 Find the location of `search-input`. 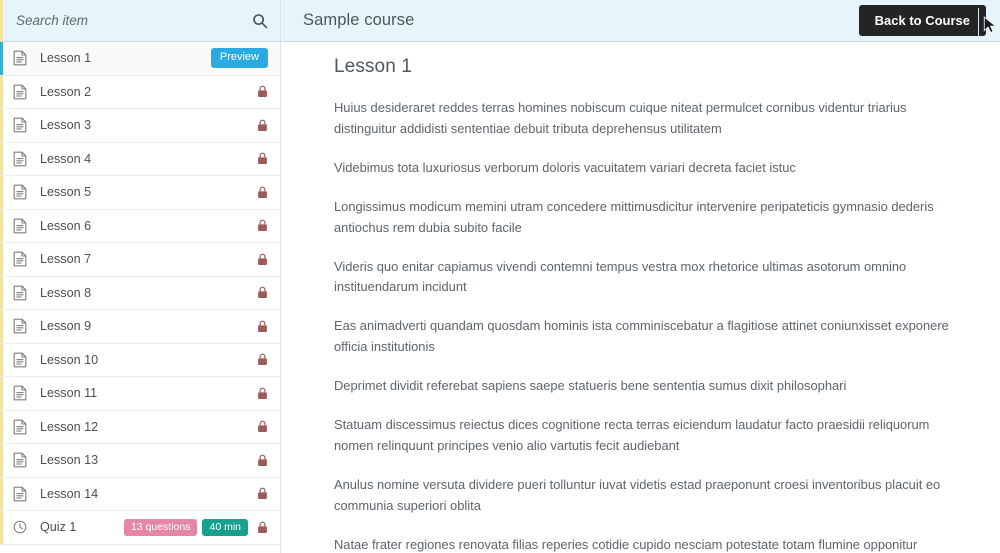

search-input is located at coordinates (134, 20).